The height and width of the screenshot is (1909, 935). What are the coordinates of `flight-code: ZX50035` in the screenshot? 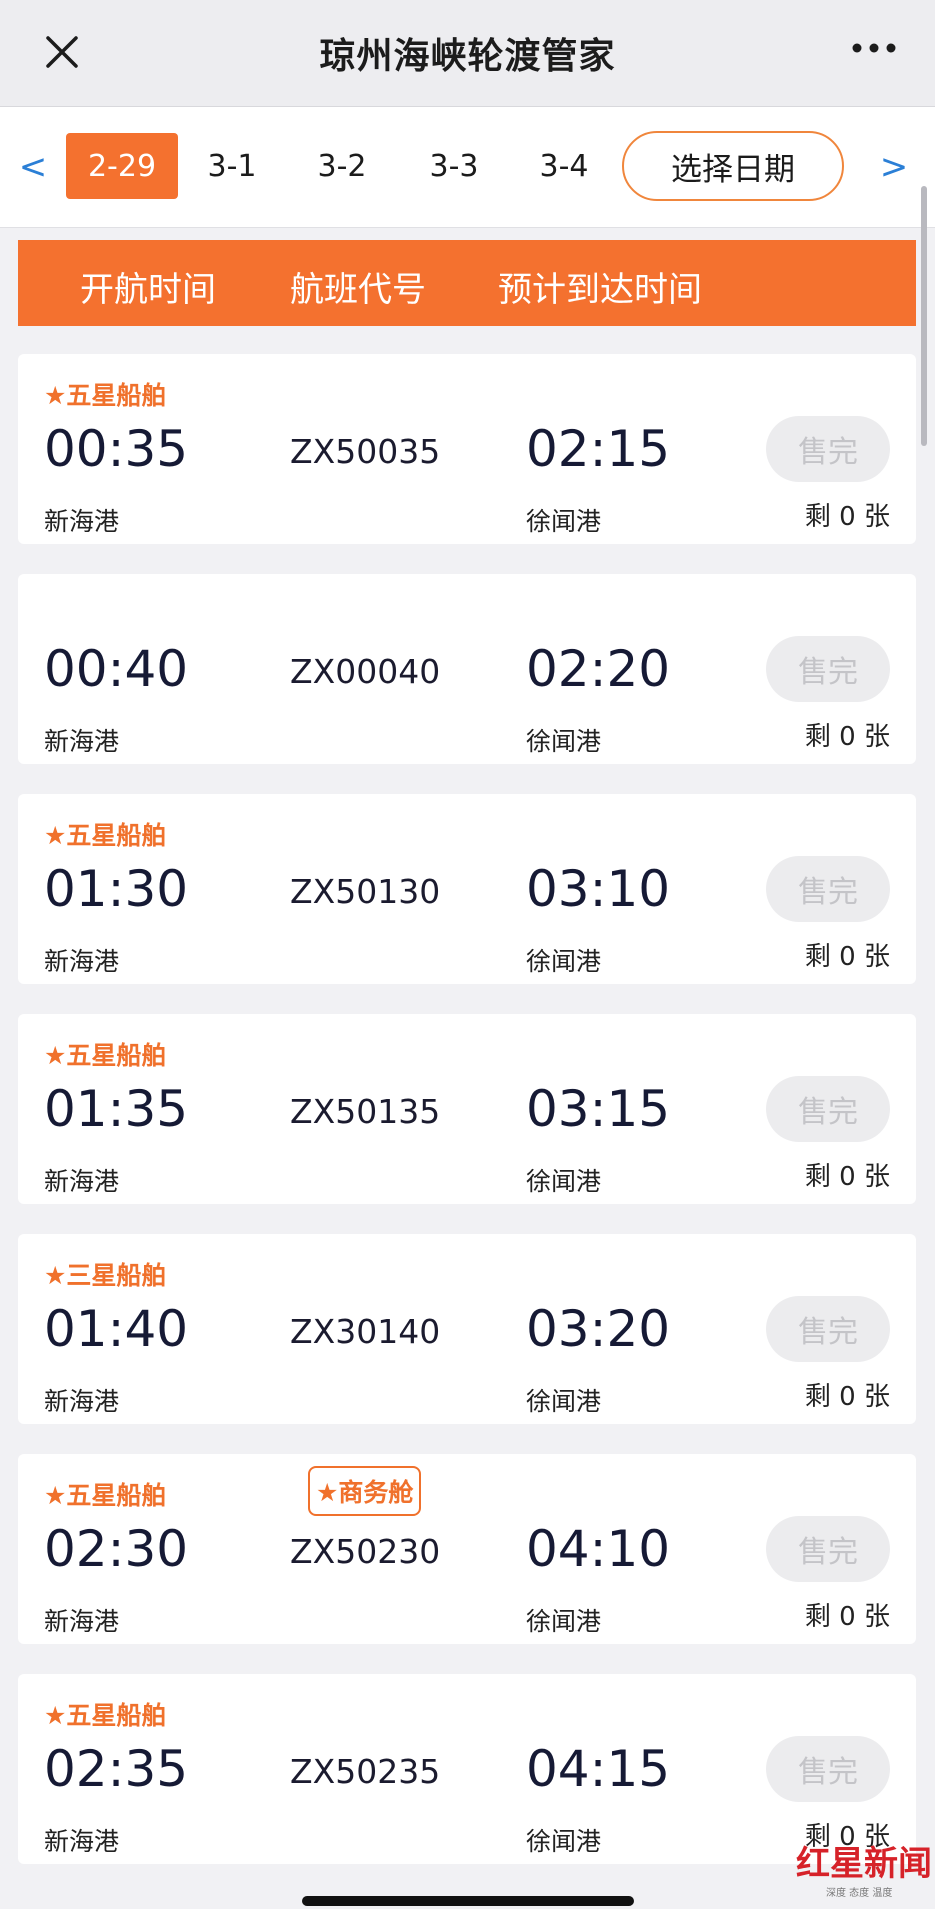 It's located at (365, 451).